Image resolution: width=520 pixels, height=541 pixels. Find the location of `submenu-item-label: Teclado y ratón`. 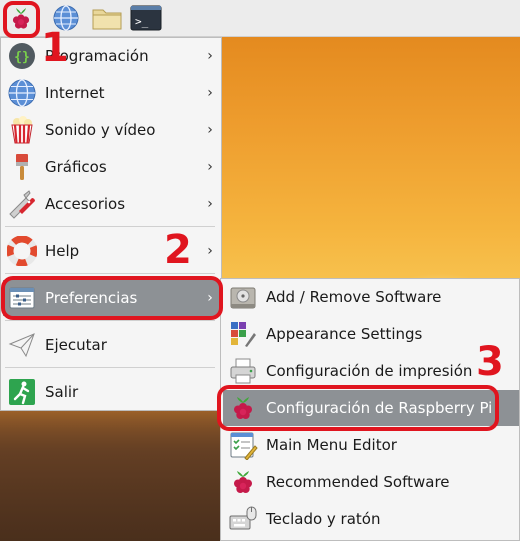

submenu-item-label: Teclado y ratón is located at coordinates (323, 519).